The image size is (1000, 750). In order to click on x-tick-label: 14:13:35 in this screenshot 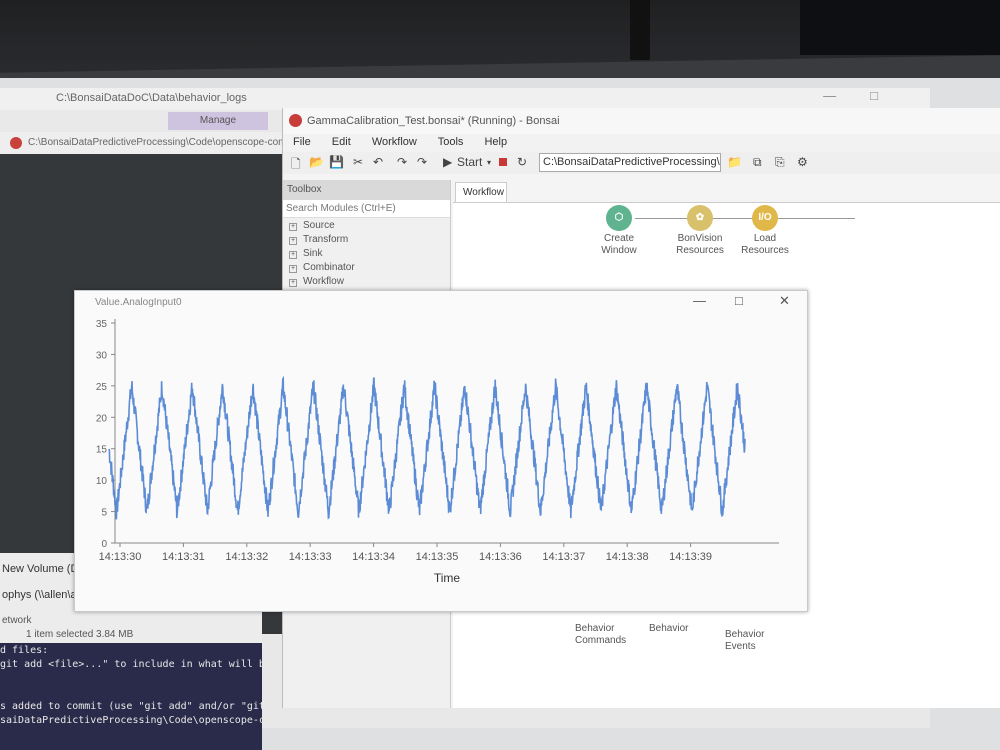, I will do `click(437, 557)`.